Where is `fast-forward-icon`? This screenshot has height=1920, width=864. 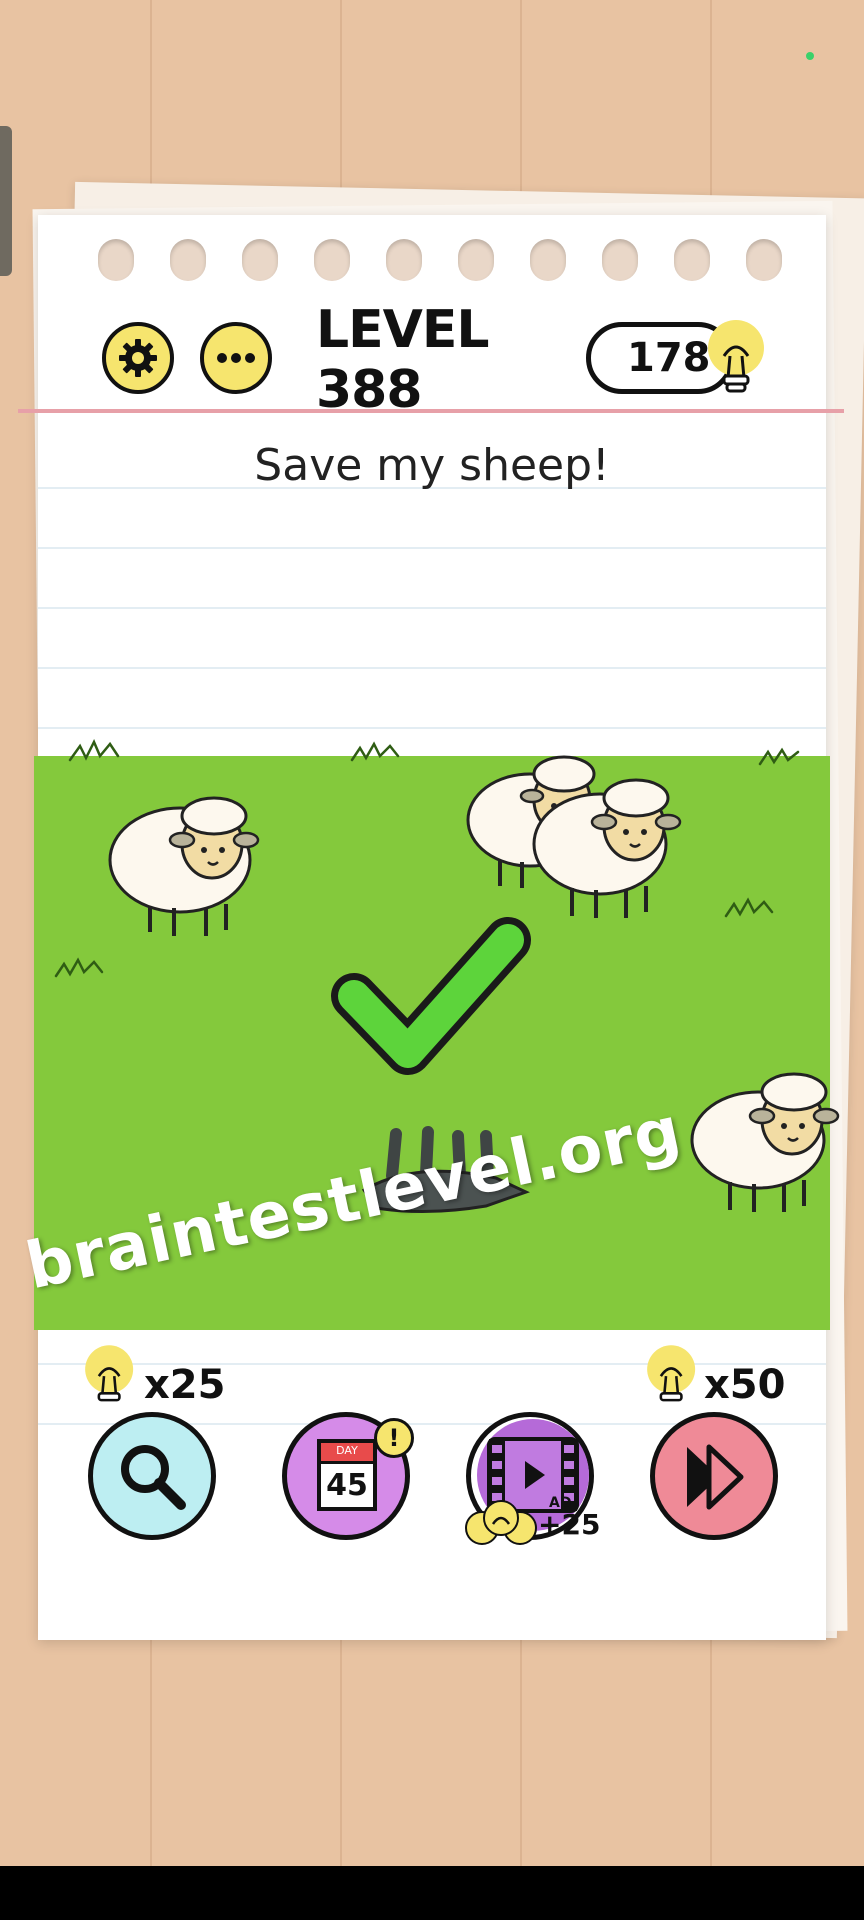
fast-forward-icon is located at coordinates (715, 1477).